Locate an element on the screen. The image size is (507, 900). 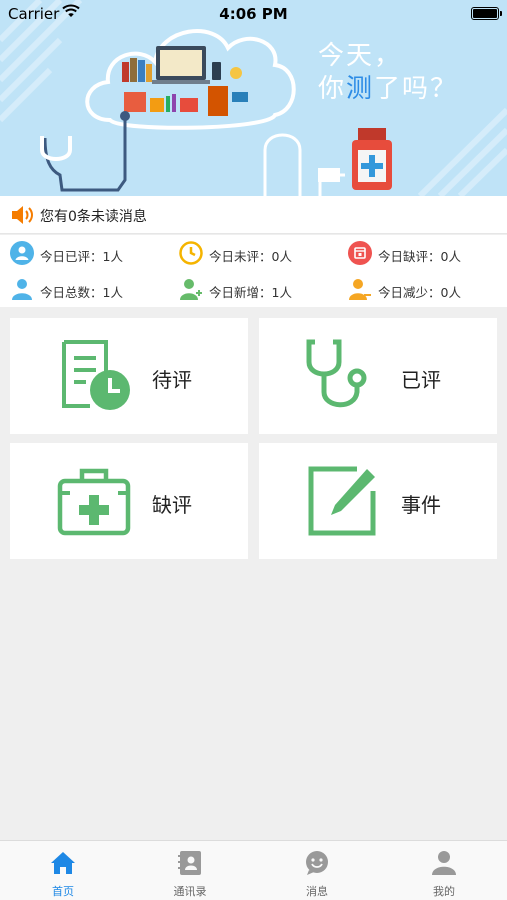
clock-icon is located at coordinates (191, 253).